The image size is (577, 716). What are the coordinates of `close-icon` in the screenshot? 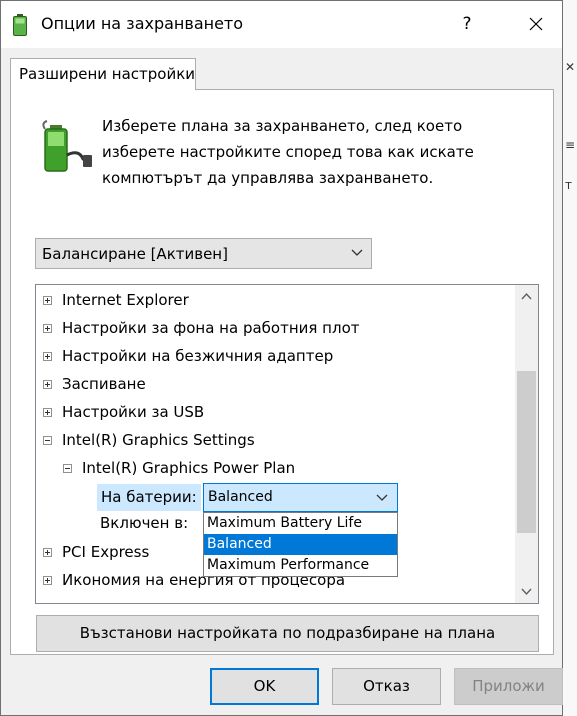 It's located at (536, 24).